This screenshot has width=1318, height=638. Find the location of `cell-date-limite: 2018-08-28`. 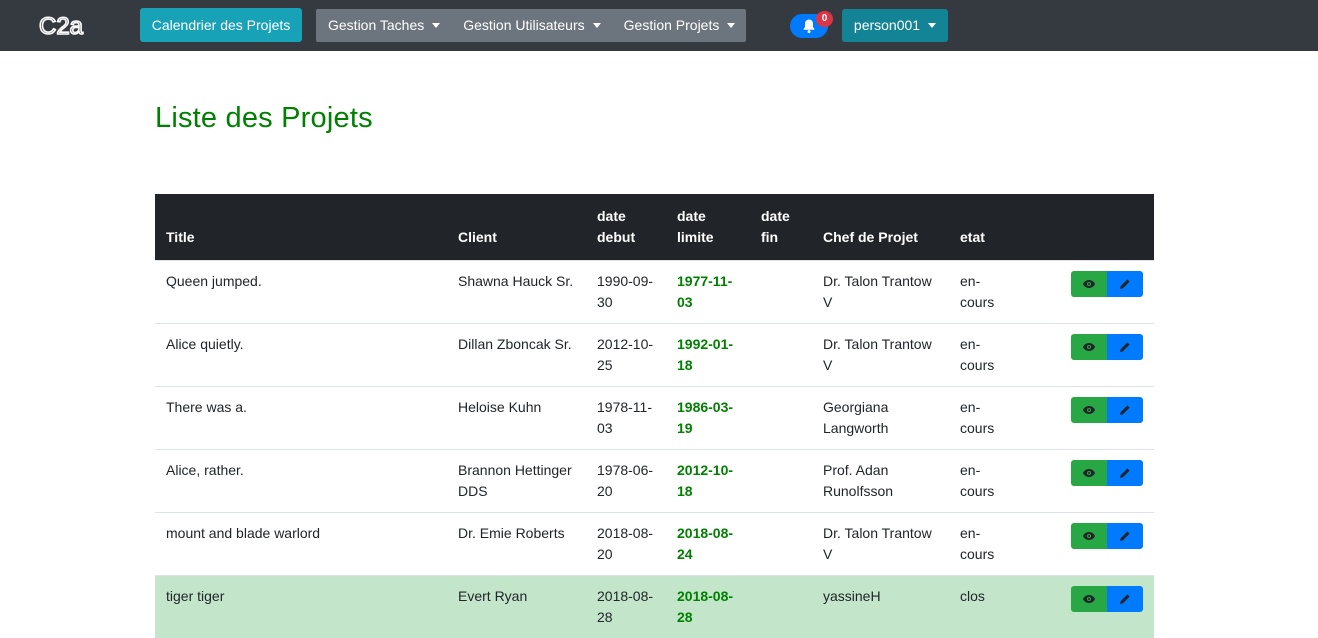

cell-date-limite: 2018-08-28 is located at coordinates (708, 607).